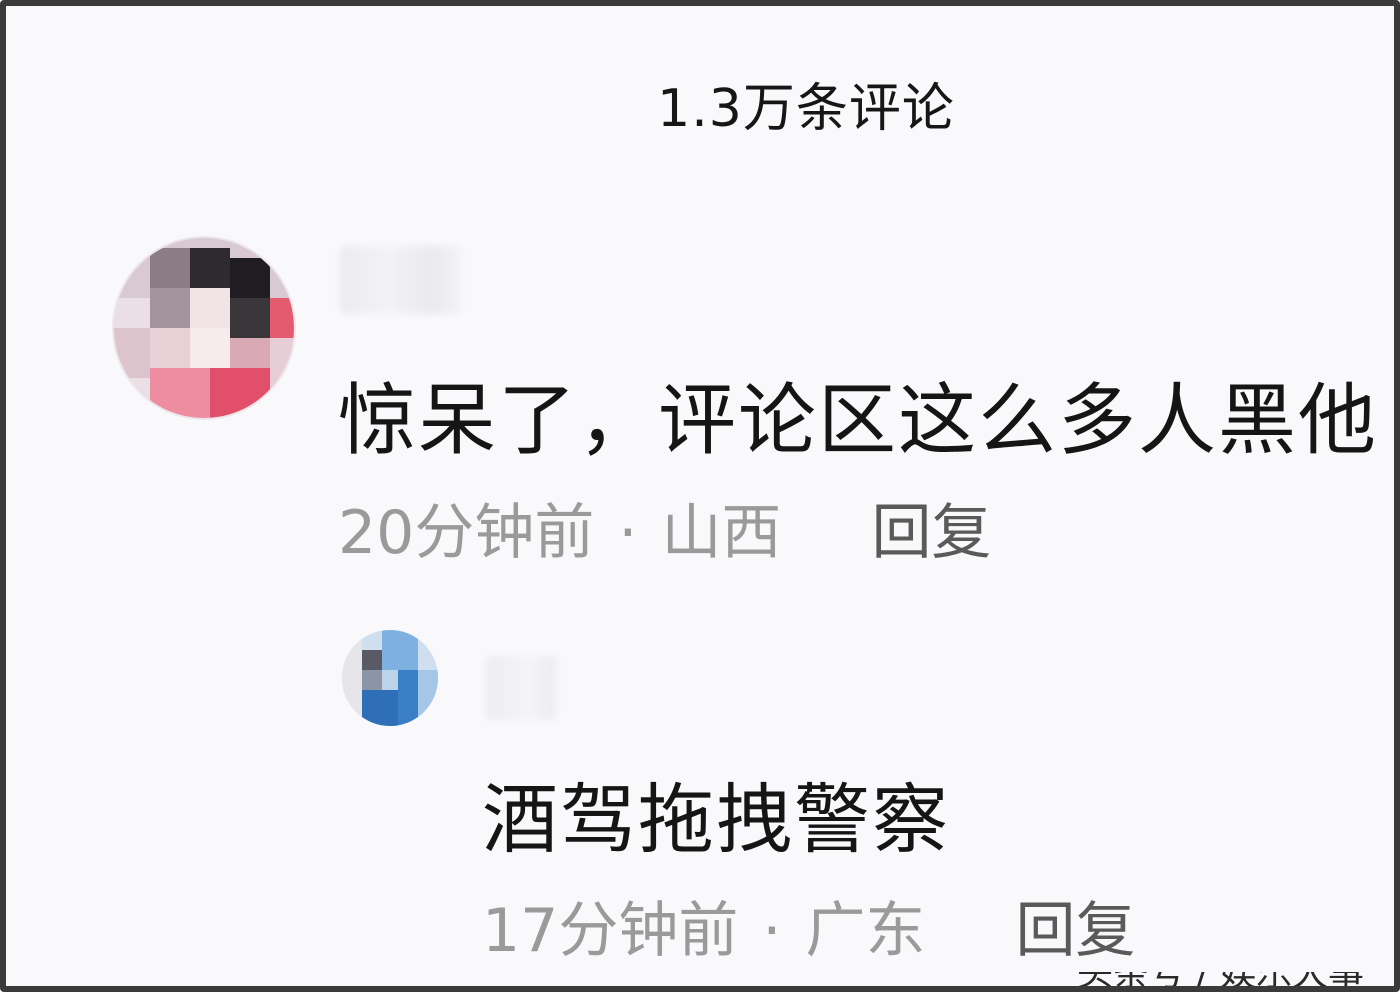  I want to click on comment-location: 山西, so click(721, 533).